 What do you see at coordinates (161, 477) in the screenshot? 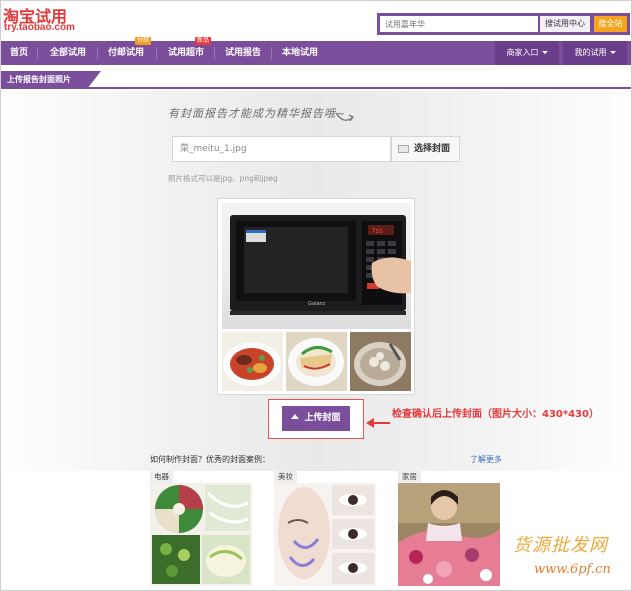
I see `category-label-appliances: 电器` at bounding box center [161, 477].